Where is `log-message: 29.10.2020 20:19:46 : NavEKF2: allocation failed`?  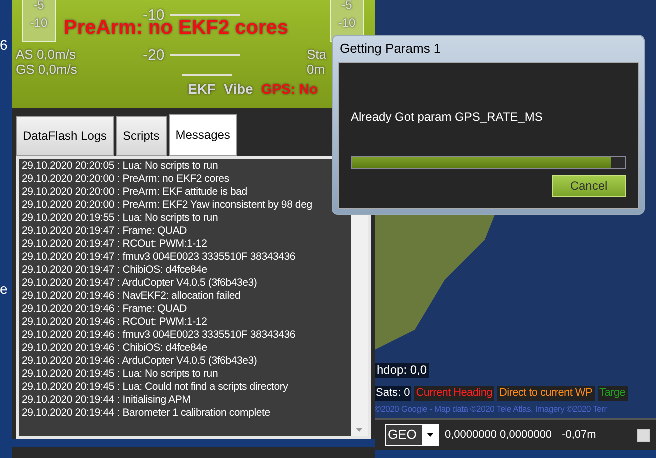 log-message: 29.10.2020 20:19:46 : NavEKF2: allocation failed is located at coordinates (132, 296).